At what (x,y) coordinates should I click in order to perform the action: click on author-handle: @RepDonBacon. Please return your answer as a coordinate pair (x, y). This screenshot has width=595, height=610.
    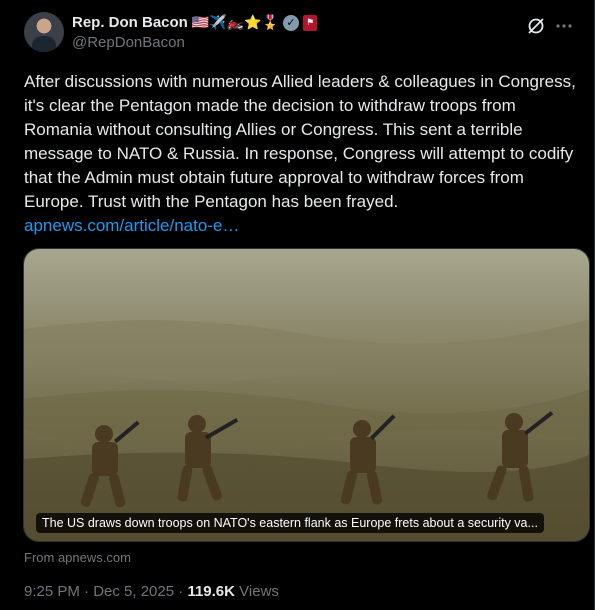
    Looking at the image, I should click on (128, 42).